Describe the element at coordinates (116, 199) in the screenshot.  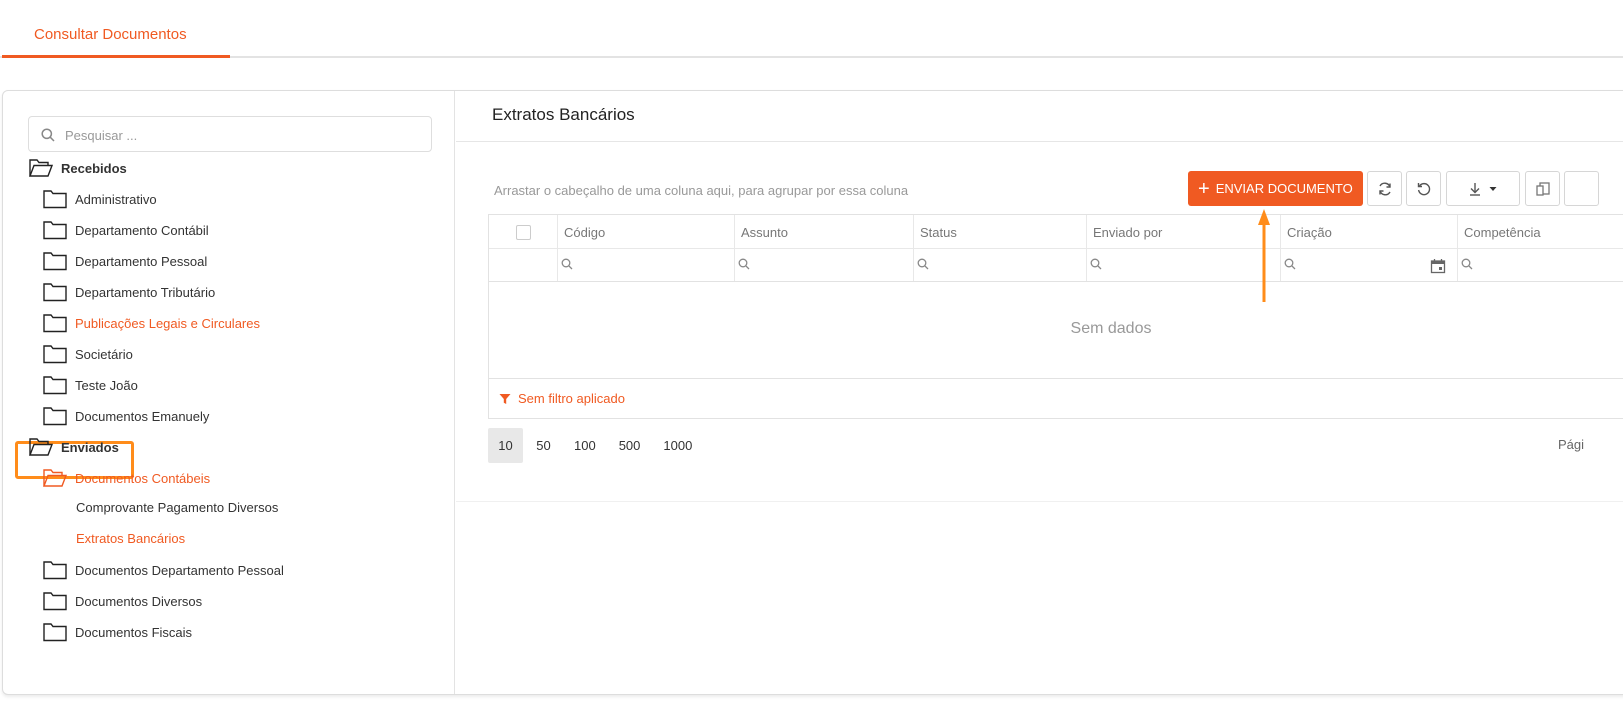
I see `tree-node-label: Administrativo` at that location.